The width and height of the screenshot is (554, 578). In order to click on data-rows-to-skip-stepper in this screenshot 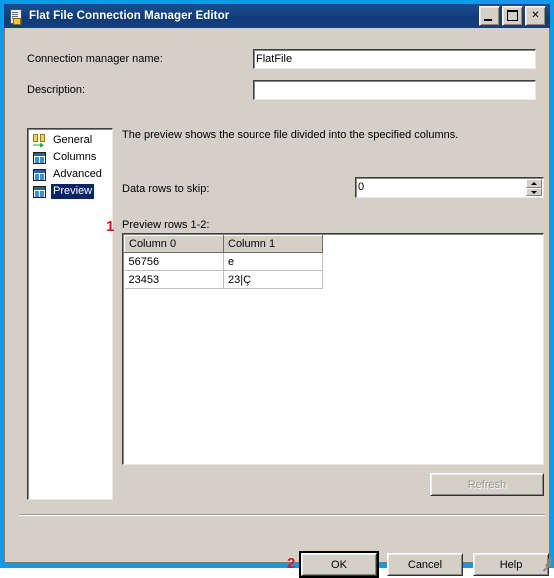, I will do `click(449, 187)`.